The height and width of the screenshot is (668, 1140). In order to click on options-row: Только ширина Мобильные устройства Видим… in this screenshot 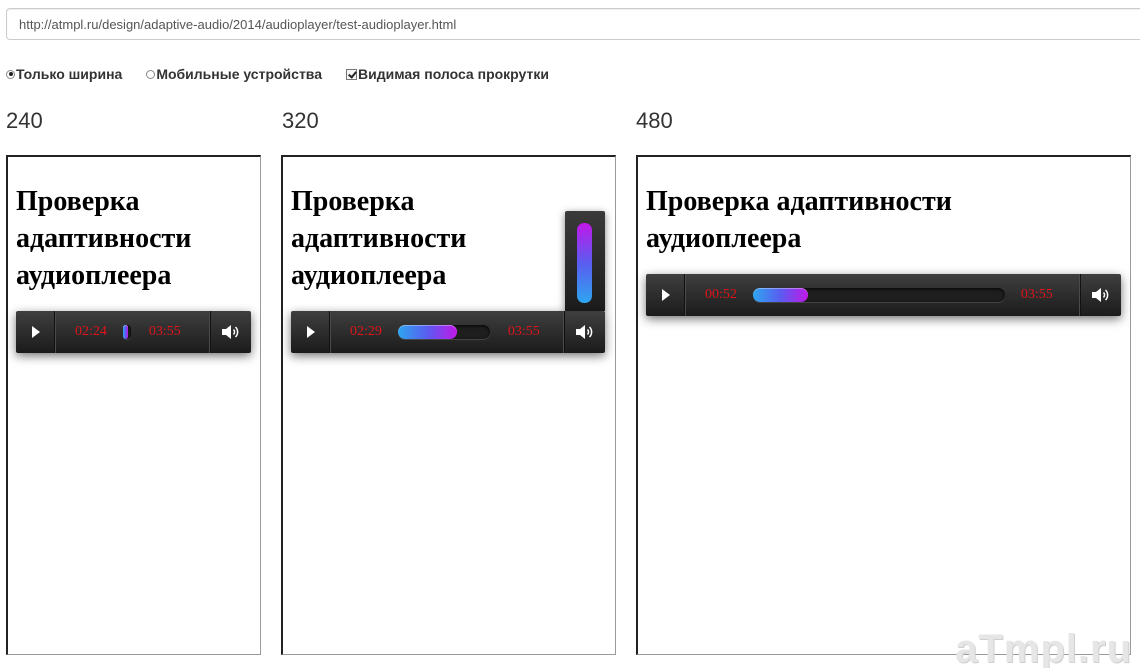, I will do `click(277, 74)`.